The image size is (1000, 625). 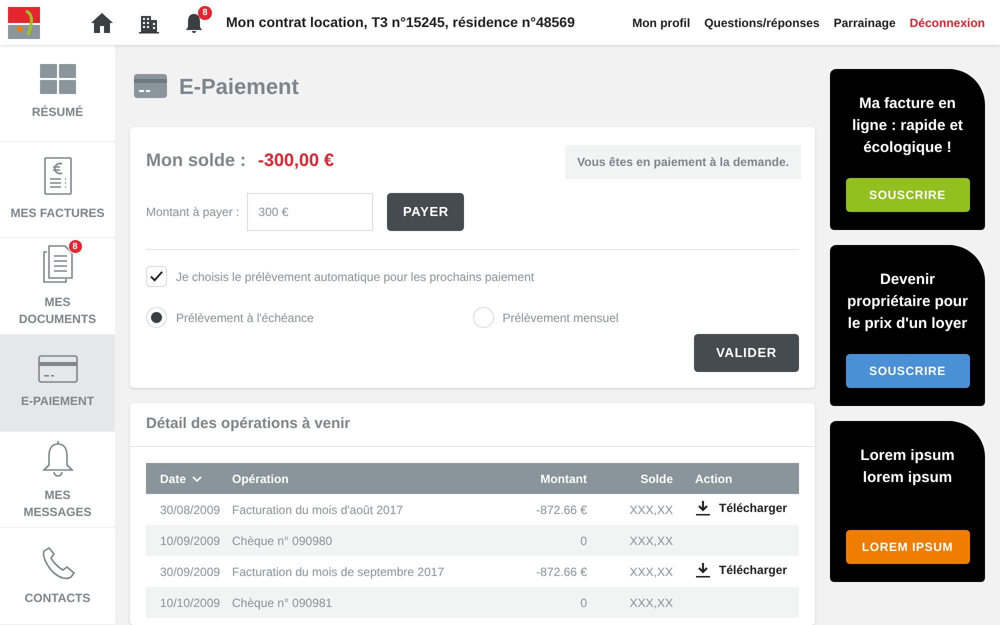 What do you see at coordinates (196, 160) in the screenshot?
I see `balance-label: Mon solde :` at bounding box center [196, 160].